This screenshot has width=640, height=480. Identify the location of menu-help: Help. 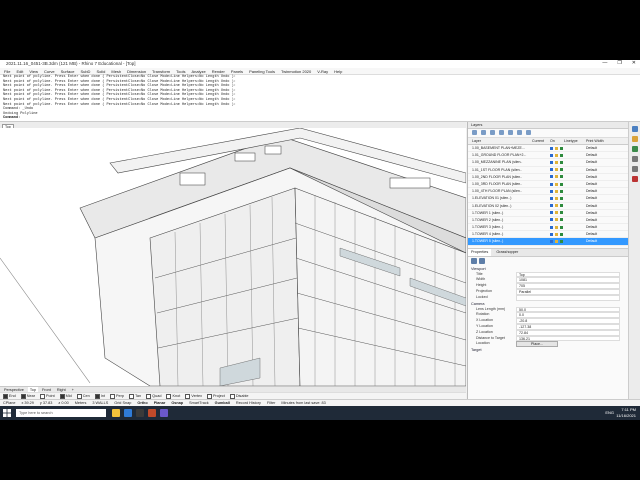
(338, 71).